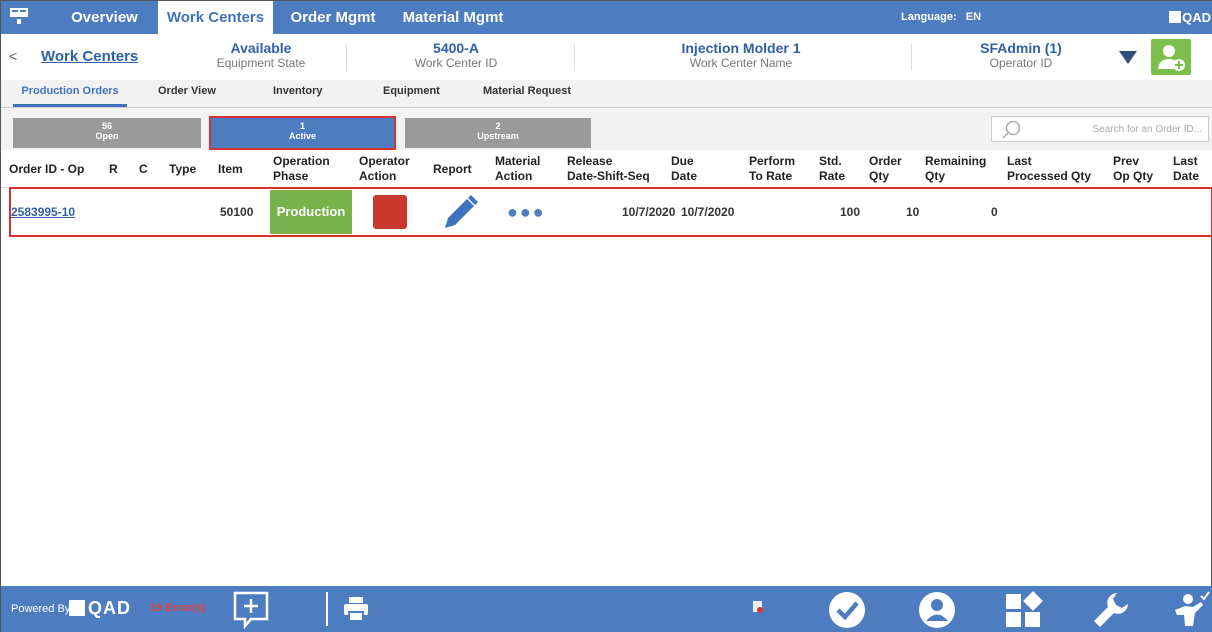 The image size is (1212, 632). Describe the element at coordinates (771, 176) in the screenshot. I see `col-text: To Rate` at that location.